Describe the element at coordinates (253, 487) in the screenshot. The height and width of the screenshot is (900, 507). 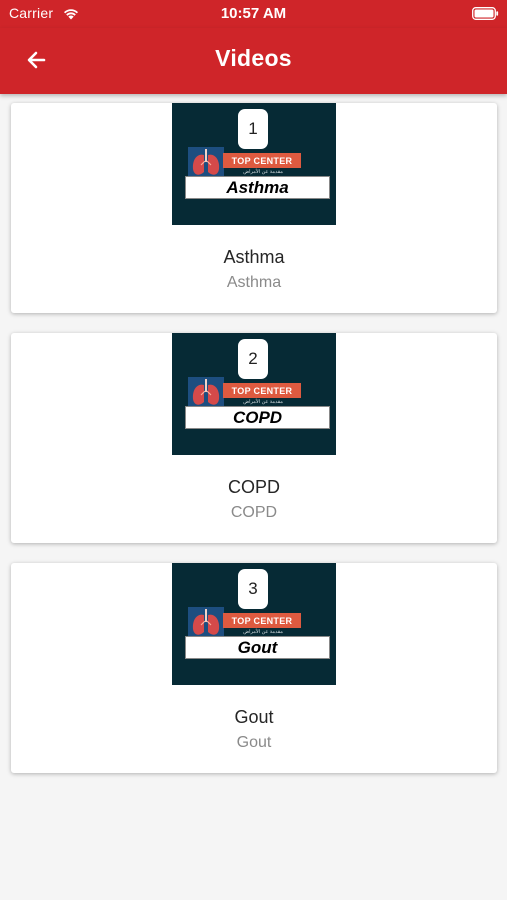
I see `video-title: COPD` at that location.